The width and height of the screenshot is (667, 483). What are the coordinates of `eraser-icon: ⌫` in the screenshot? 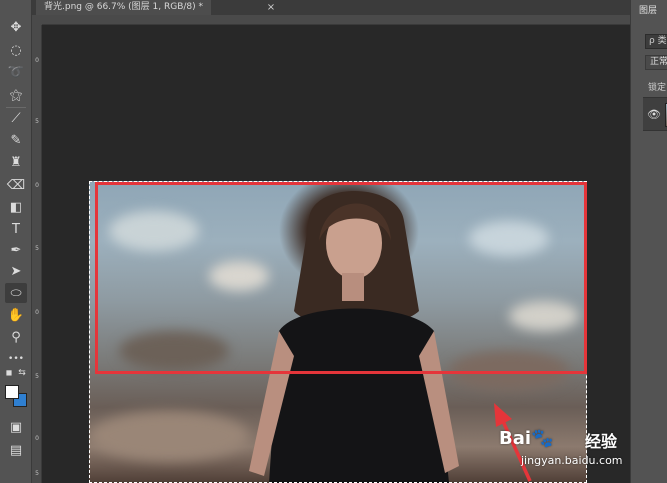 It's located at (16, 185).